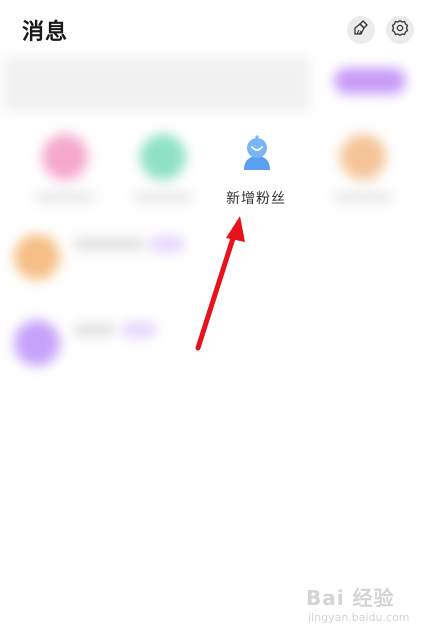 This screenshot has height=635, width=426. Describe the element at coordinates (257, 153) in the screenshot. I see `fans-icon` at that location.